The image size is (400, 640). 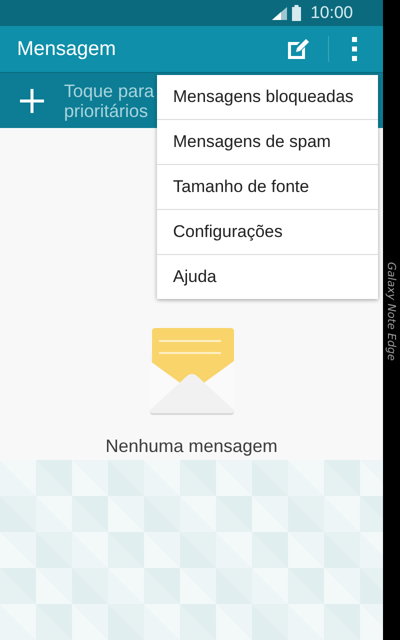 I want to click on priority-hint: prioritários, so click(x=106, y=110).